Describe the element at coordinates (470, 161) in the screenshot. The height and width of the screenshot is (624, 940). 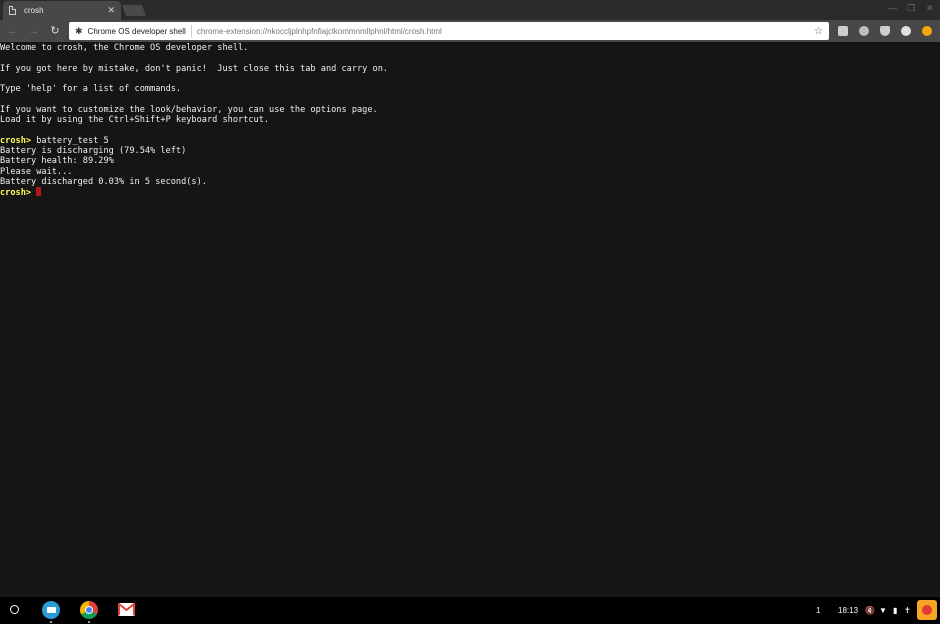
I see `output-line: Battery health: 89.29%` at that location.